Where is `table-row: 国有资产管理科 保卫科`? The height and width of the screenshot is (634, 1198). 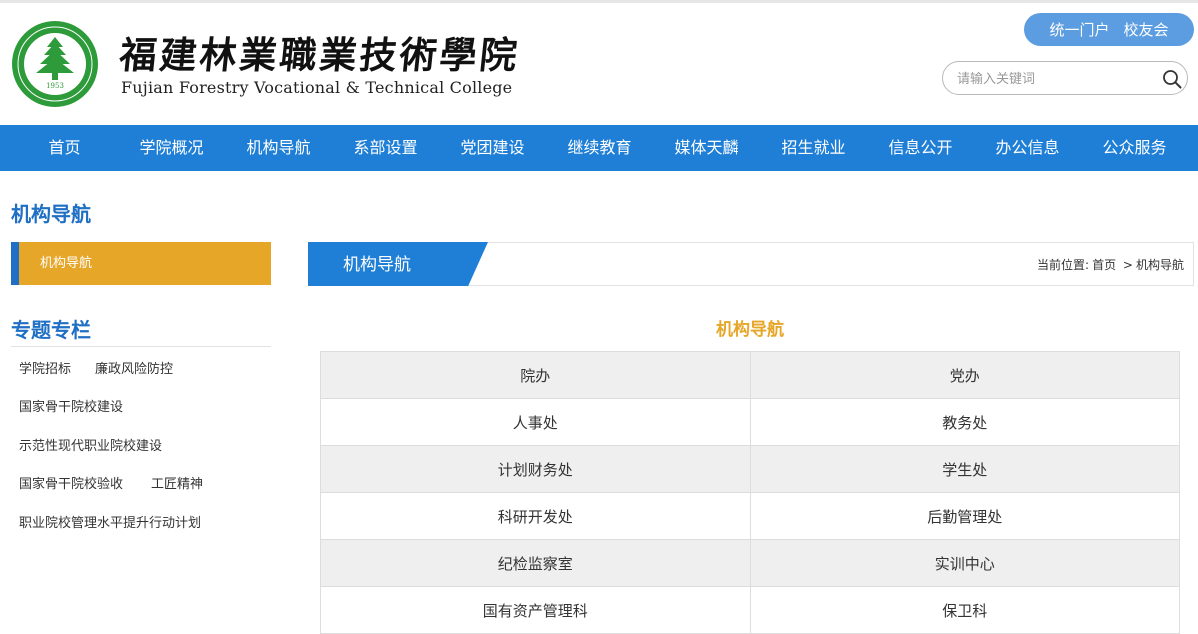 table-row: 国有资产管理科 保卫科 is located at coordinates (750, 610).